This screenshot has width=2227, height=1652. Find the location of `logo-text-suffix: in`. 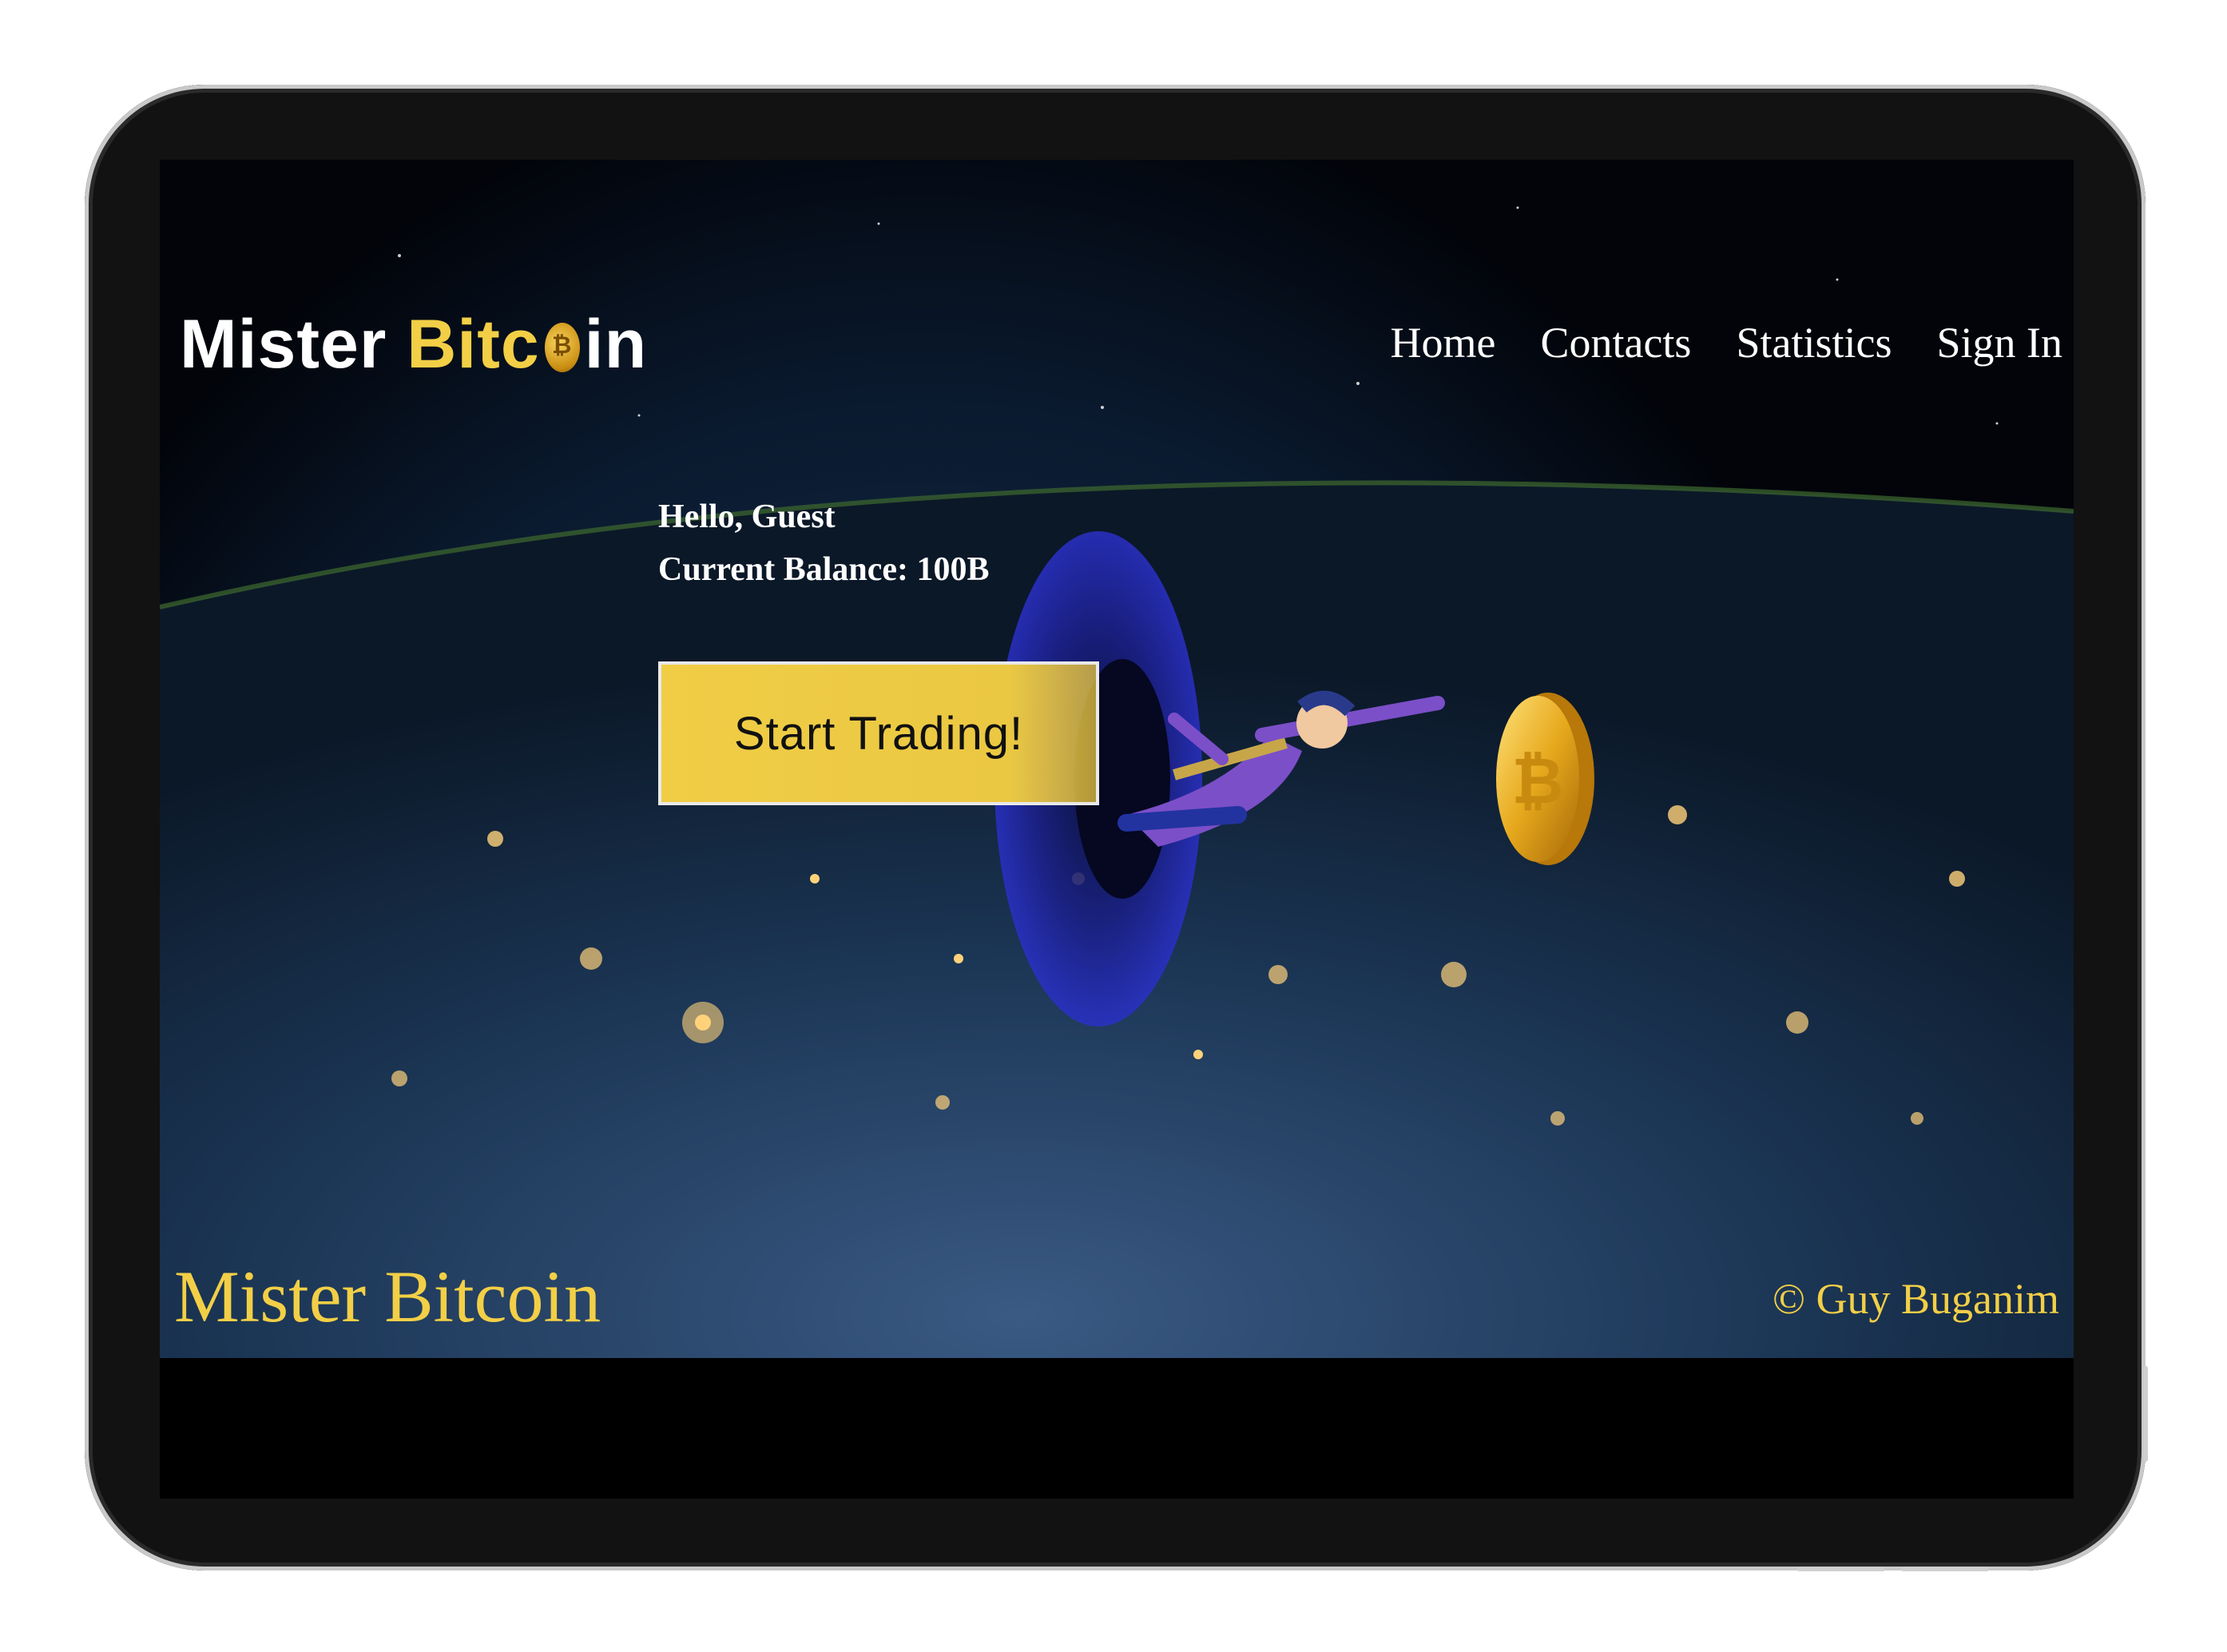

logo-text-suffix: in is located at coordinates (616, 344).